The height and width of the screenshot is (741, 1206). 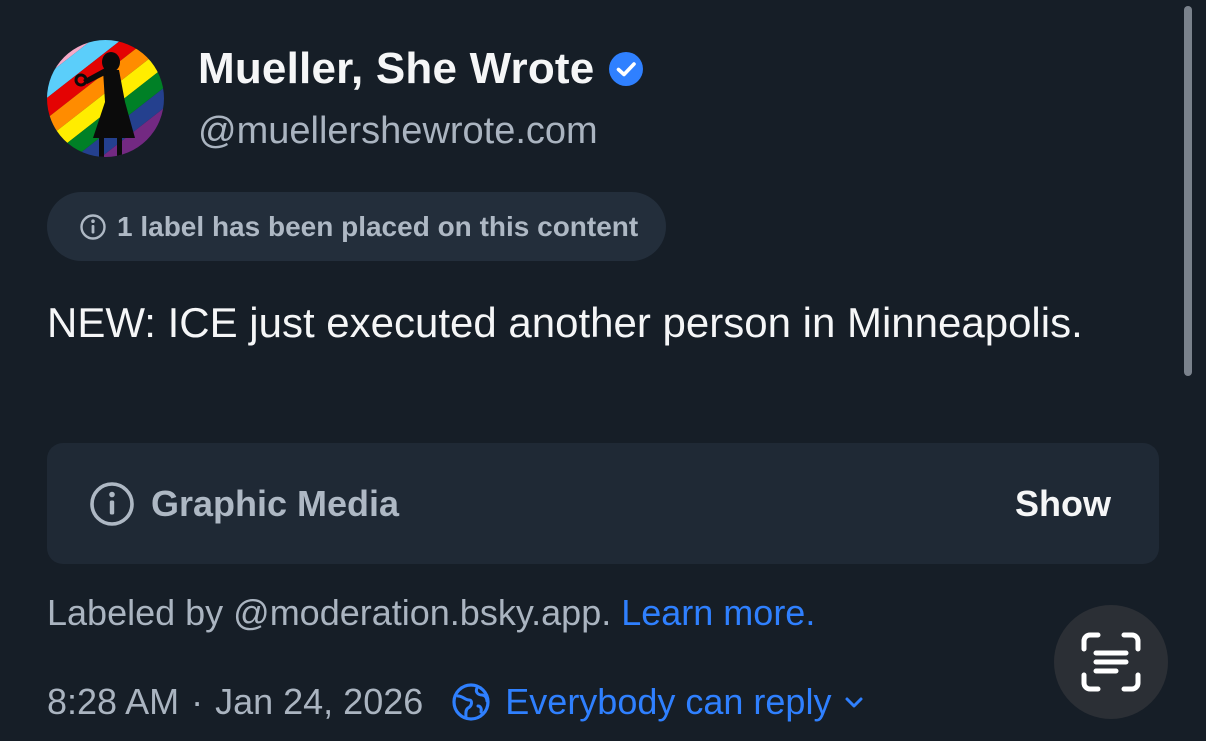 What do you see at coordinates (398, 131) in the screenshot?
I see `author-handle: @muellershewrote.com` at bounding box center [398, 131].